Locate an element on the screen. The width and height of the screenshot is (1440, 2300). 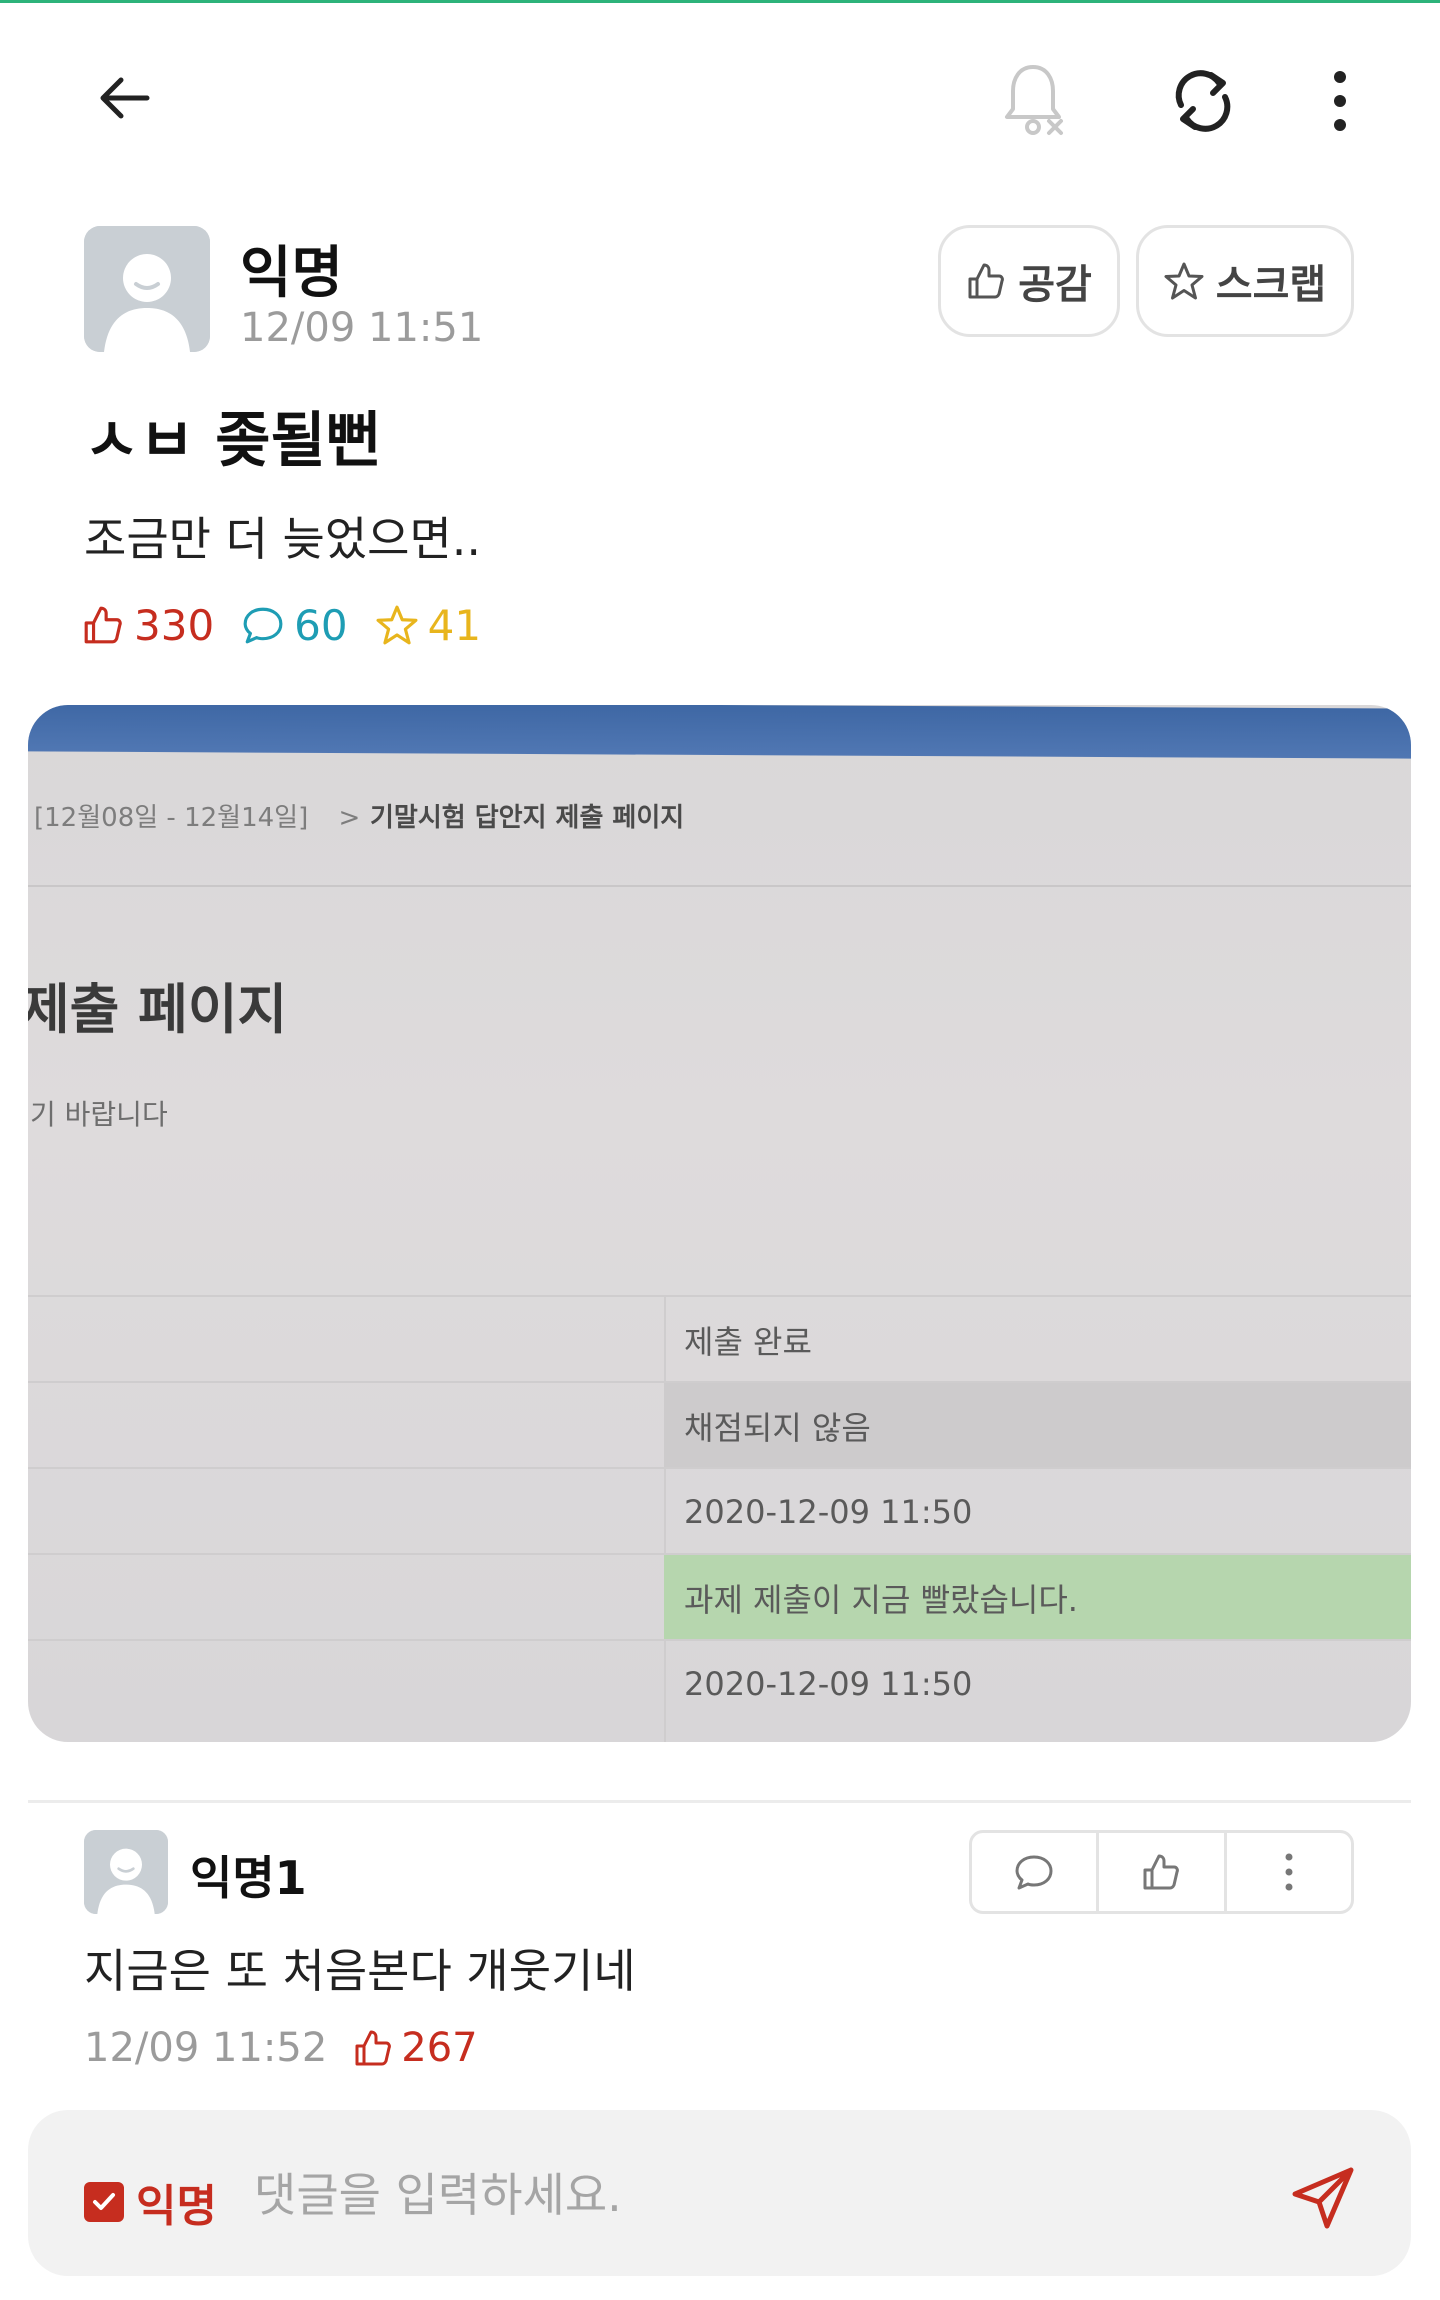
comment-count-value: 60 is located at coordinates (321, 625).